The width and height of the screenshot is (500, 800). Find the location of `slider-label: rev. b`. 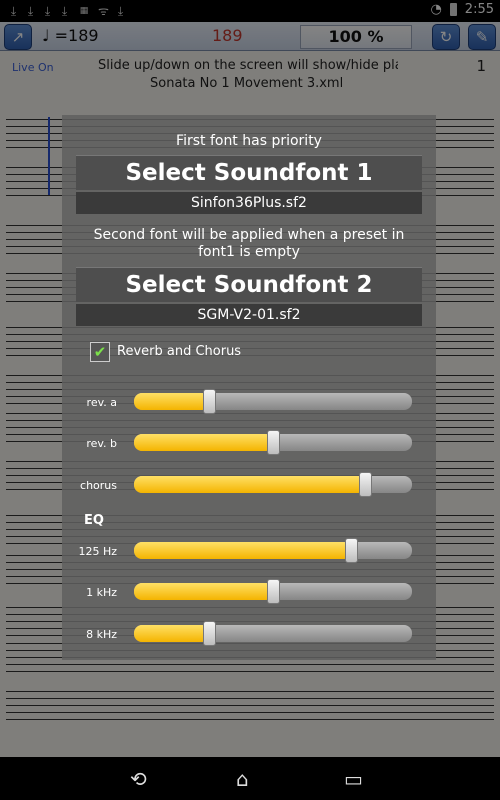

slider-label: rev. b is located at coordinates (101, 443).